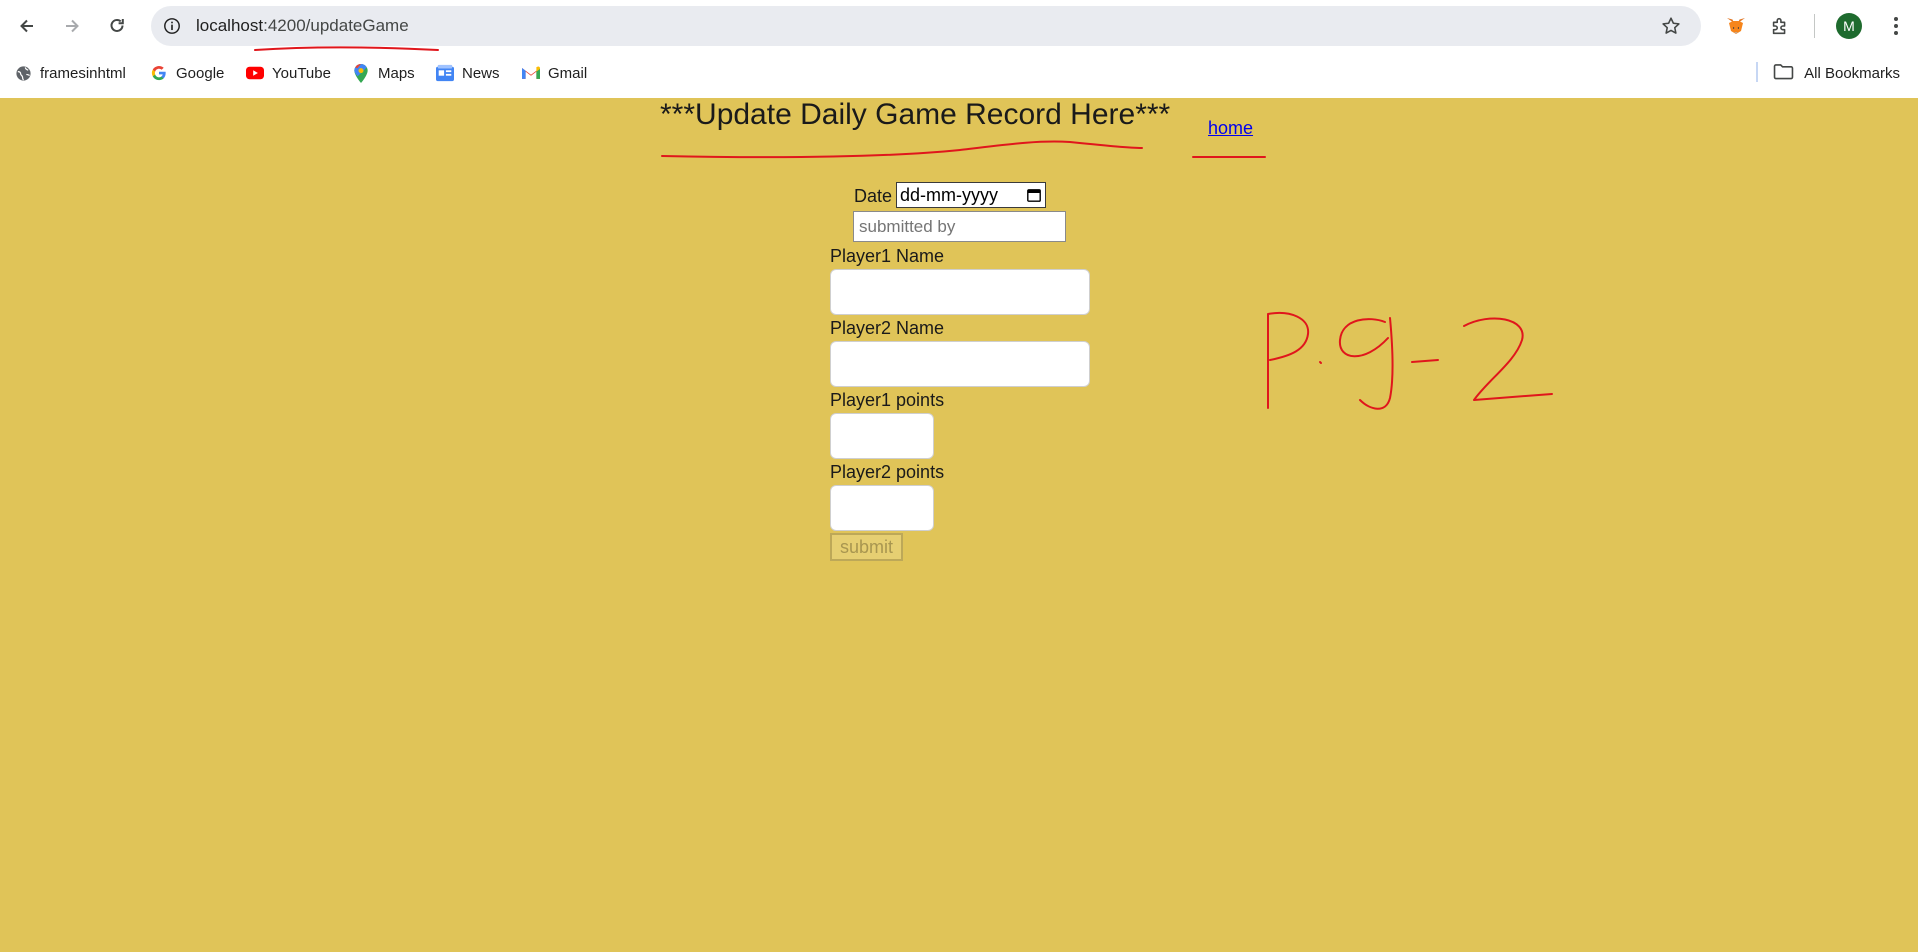  What do you see at coordinates (1780, 26) in the screenshot?
I see `puzzle-extensions-icon` at bounding box center [1780, 26].